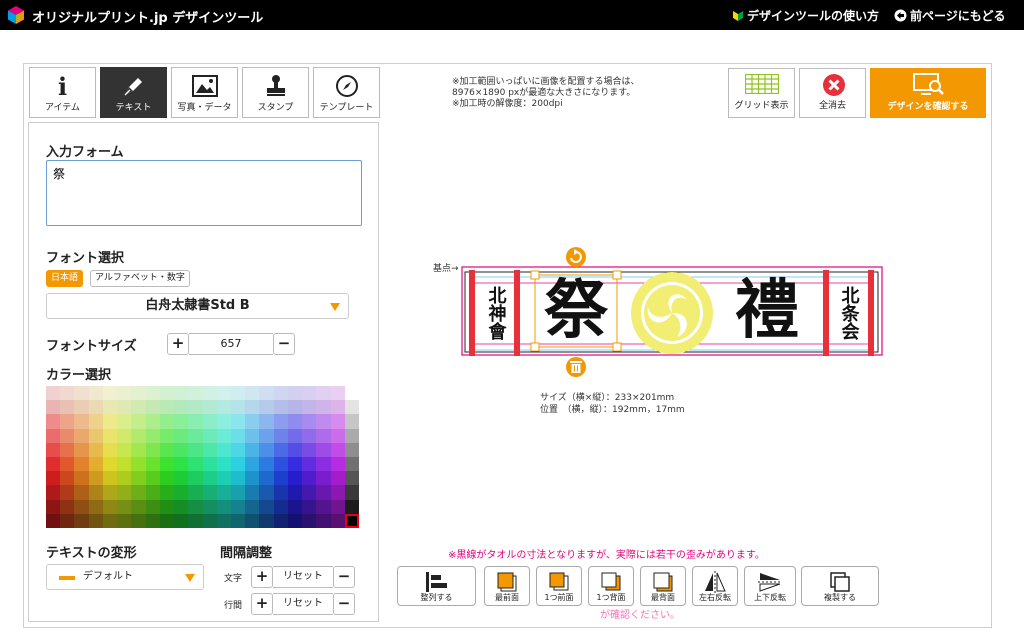 Image resolution: width=1024 pixels, height=637 pixels. What do you see at coordinates (344, 604) in the screenshot?
I see `line-spacing-minus-button: −` at bounding box center [344, 604].